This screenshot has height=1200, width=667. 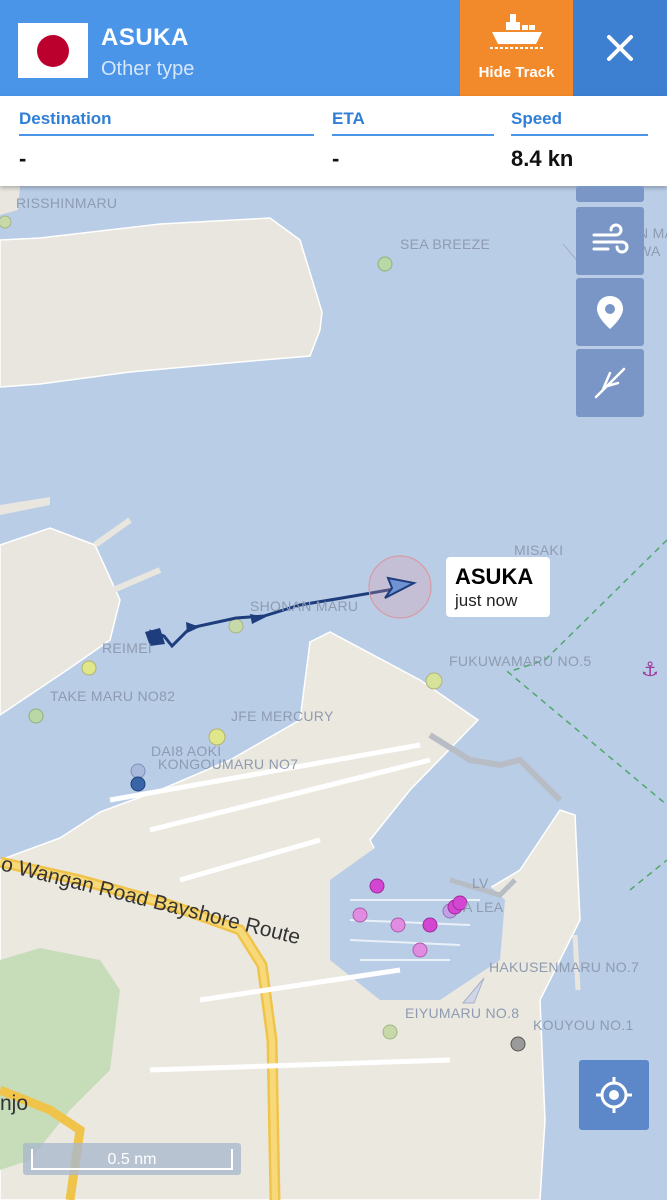 I want to click on speed-label: Speed, so click(x=537, y=118).